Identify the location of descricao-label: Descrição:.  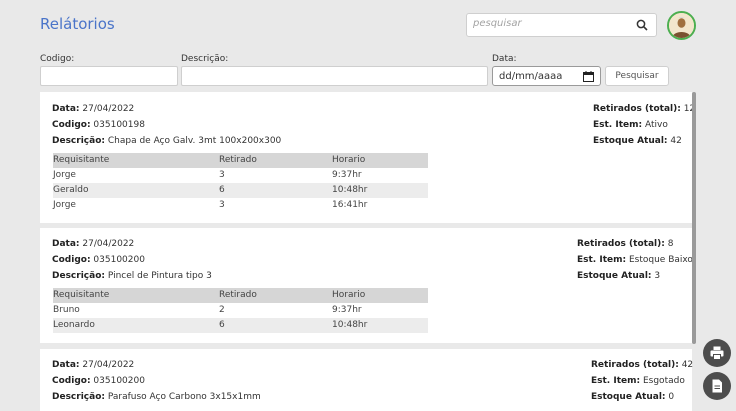
(205, 59).